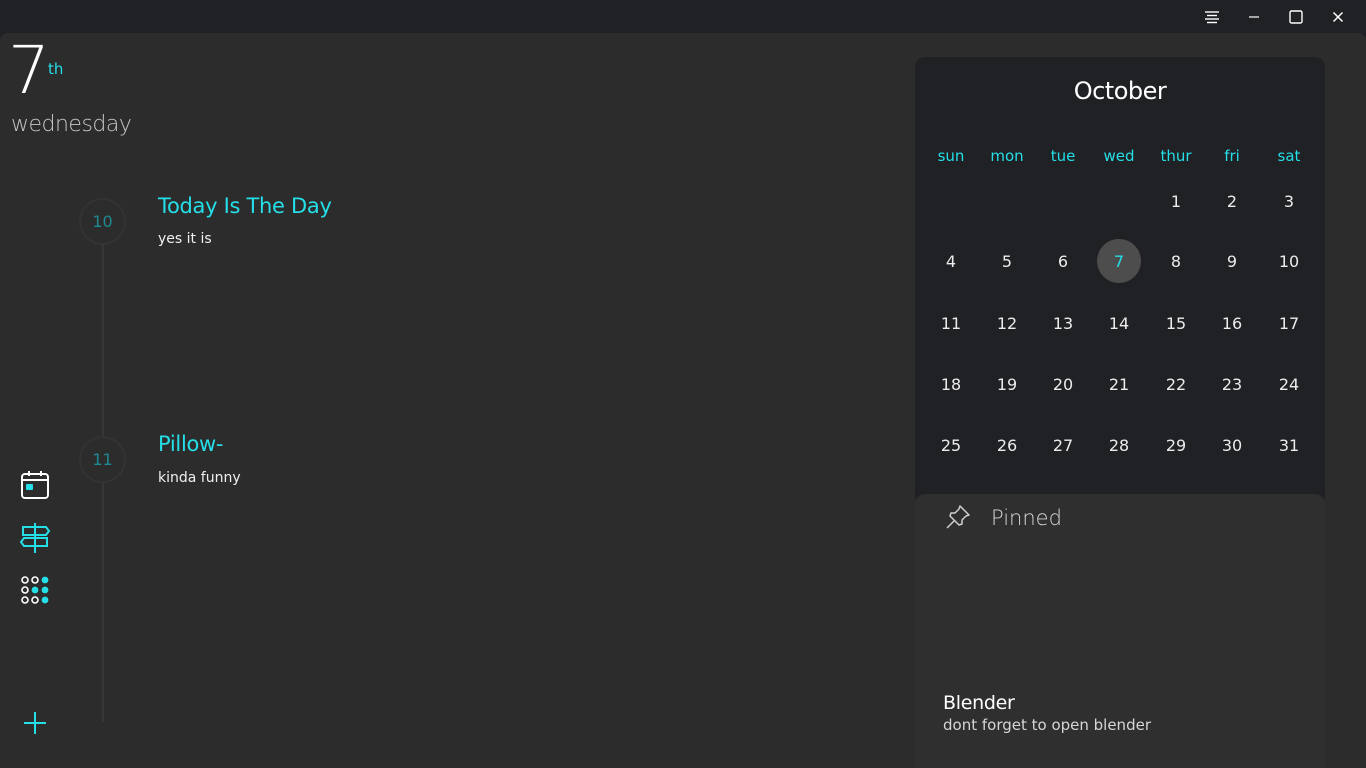 This screenshot has width=1366, height=768. What do you see at coordinates (1063, 384) in the screenshot?
I see `calendar-day: 20` at bounding box center [1063, 384].